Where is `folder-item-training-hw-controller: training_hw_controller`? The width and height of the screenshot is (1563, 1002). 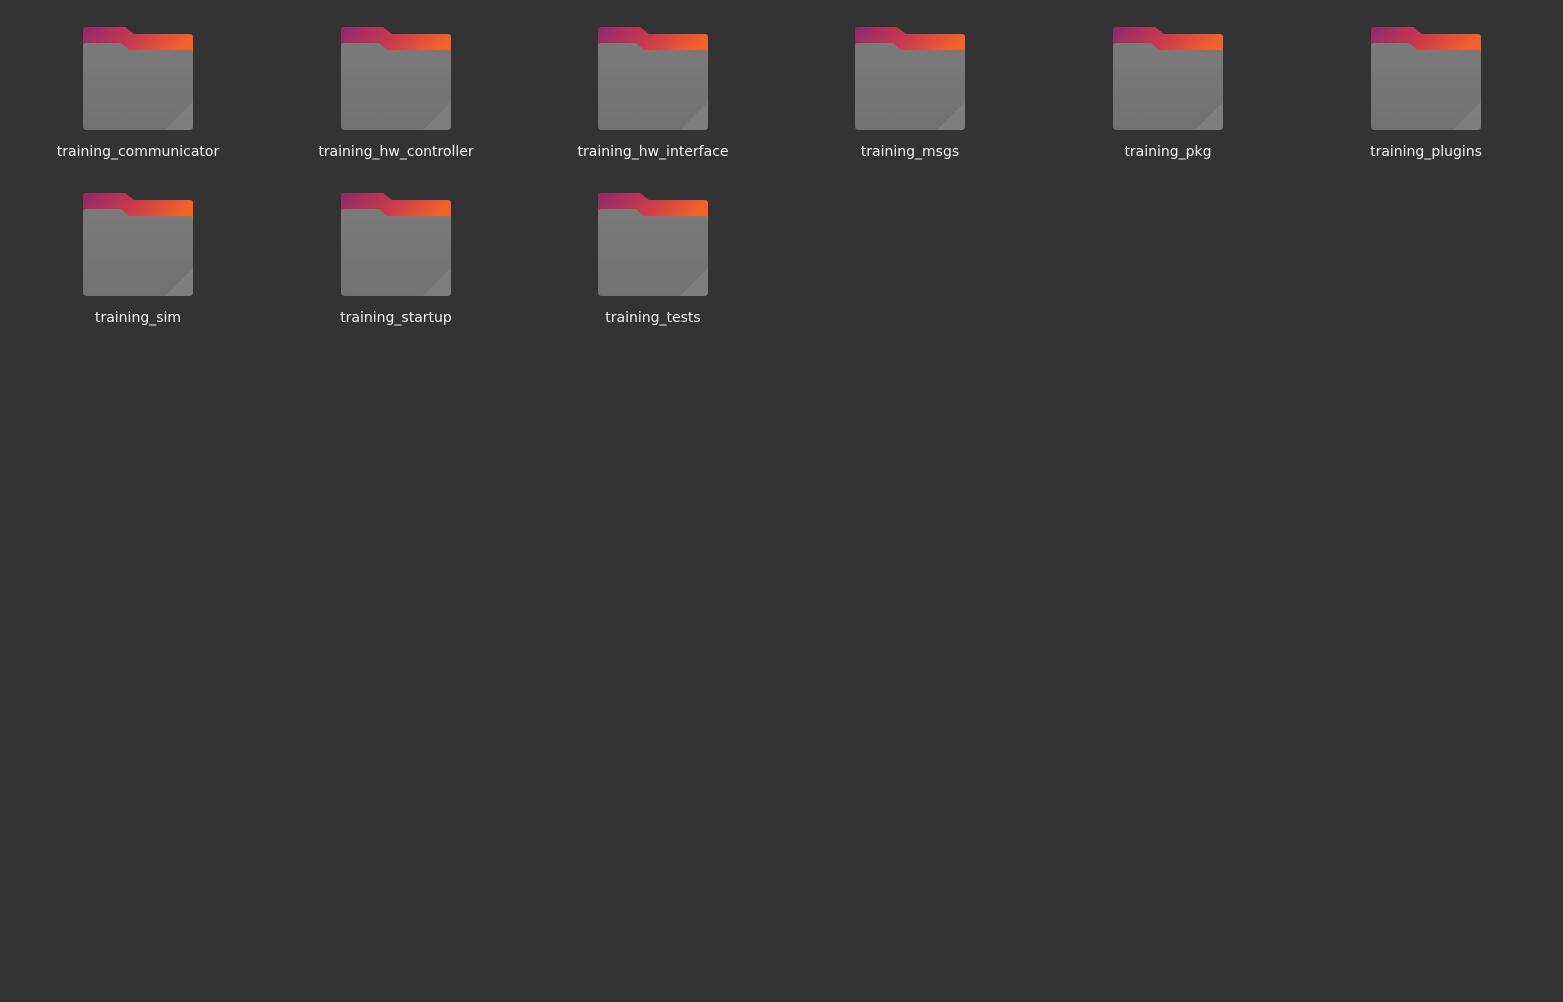 folder-item-training-hw-controller: training_hw_controller is located at coordinates (396, 83).